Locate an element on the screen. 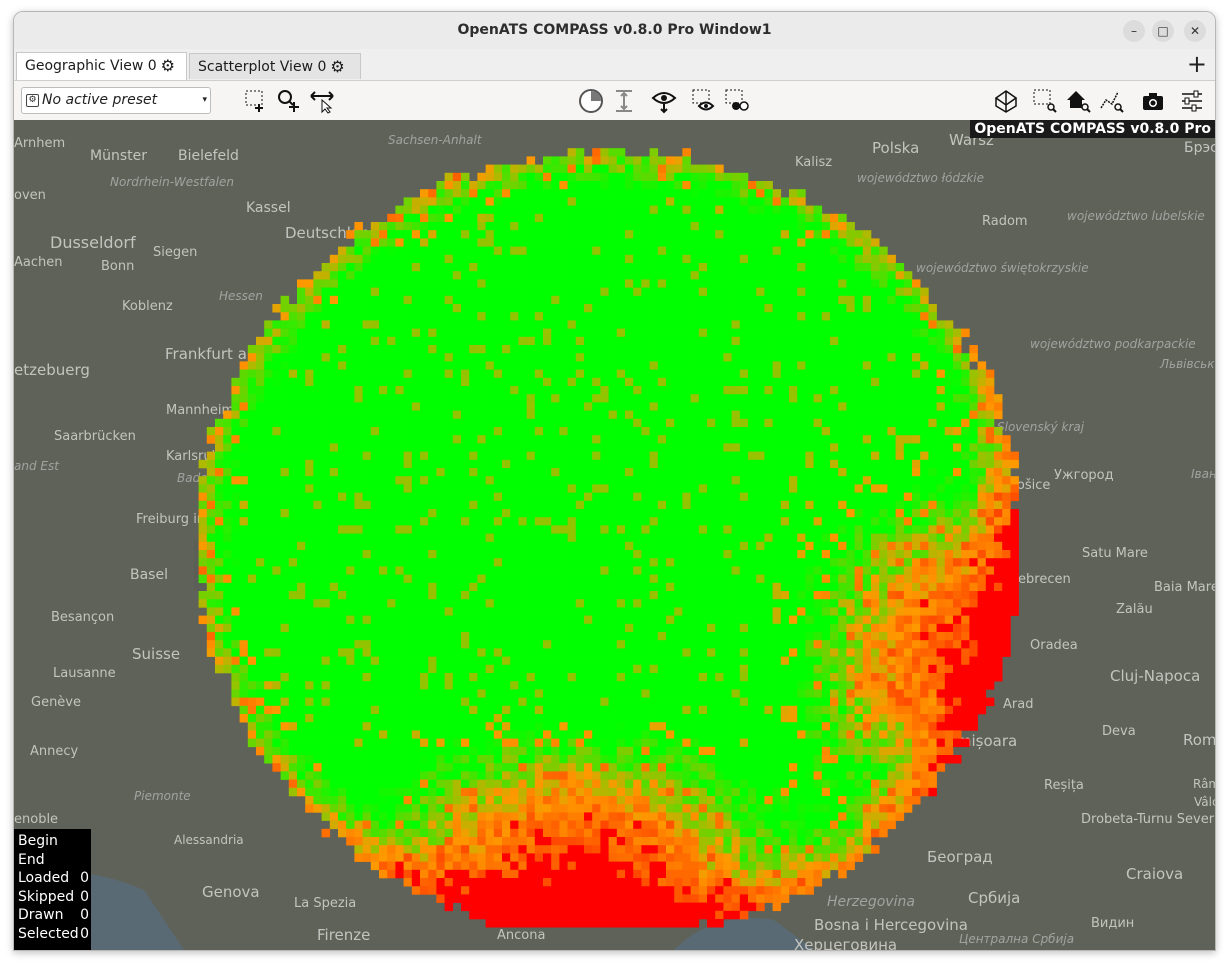  3d-view-icon is located at coordinates (1006, 101).